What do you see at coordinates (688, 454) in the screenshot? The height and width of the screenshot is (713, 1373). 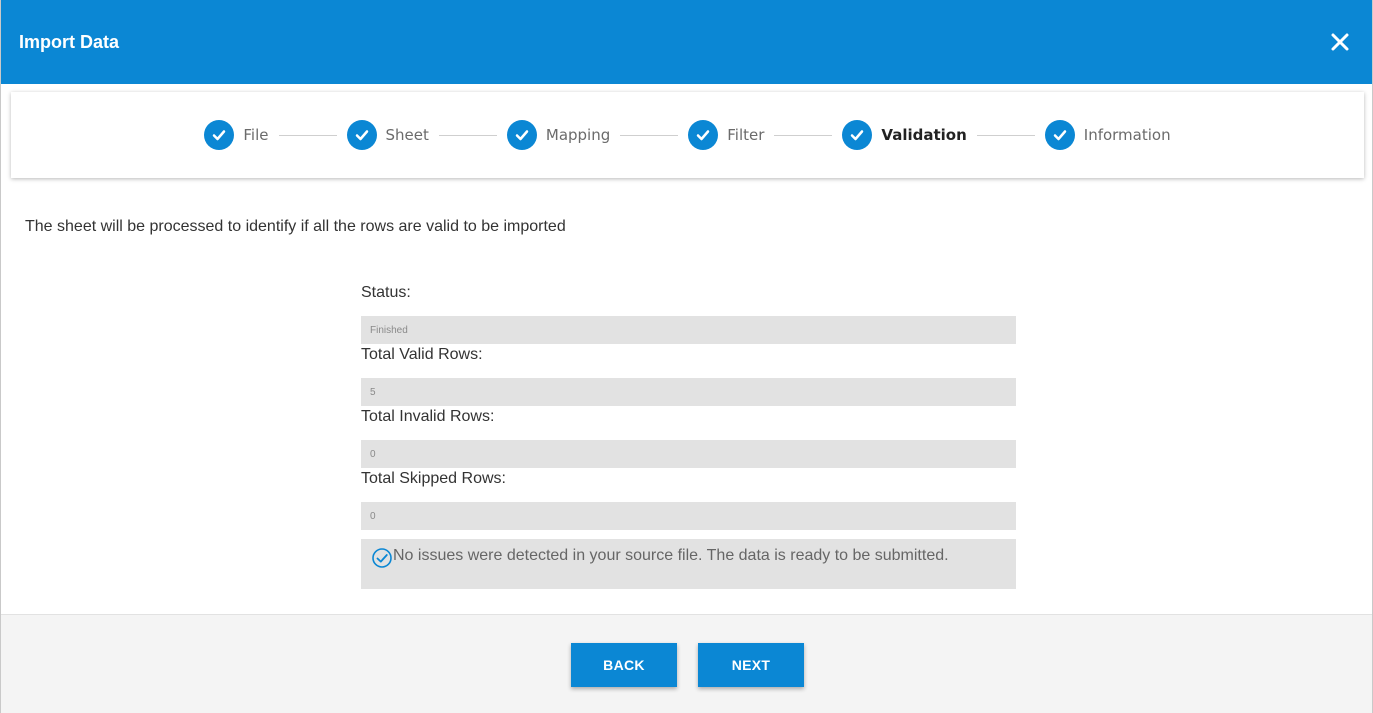 I see `invalid-rows-field: 0` at bounding box center [688, 454].